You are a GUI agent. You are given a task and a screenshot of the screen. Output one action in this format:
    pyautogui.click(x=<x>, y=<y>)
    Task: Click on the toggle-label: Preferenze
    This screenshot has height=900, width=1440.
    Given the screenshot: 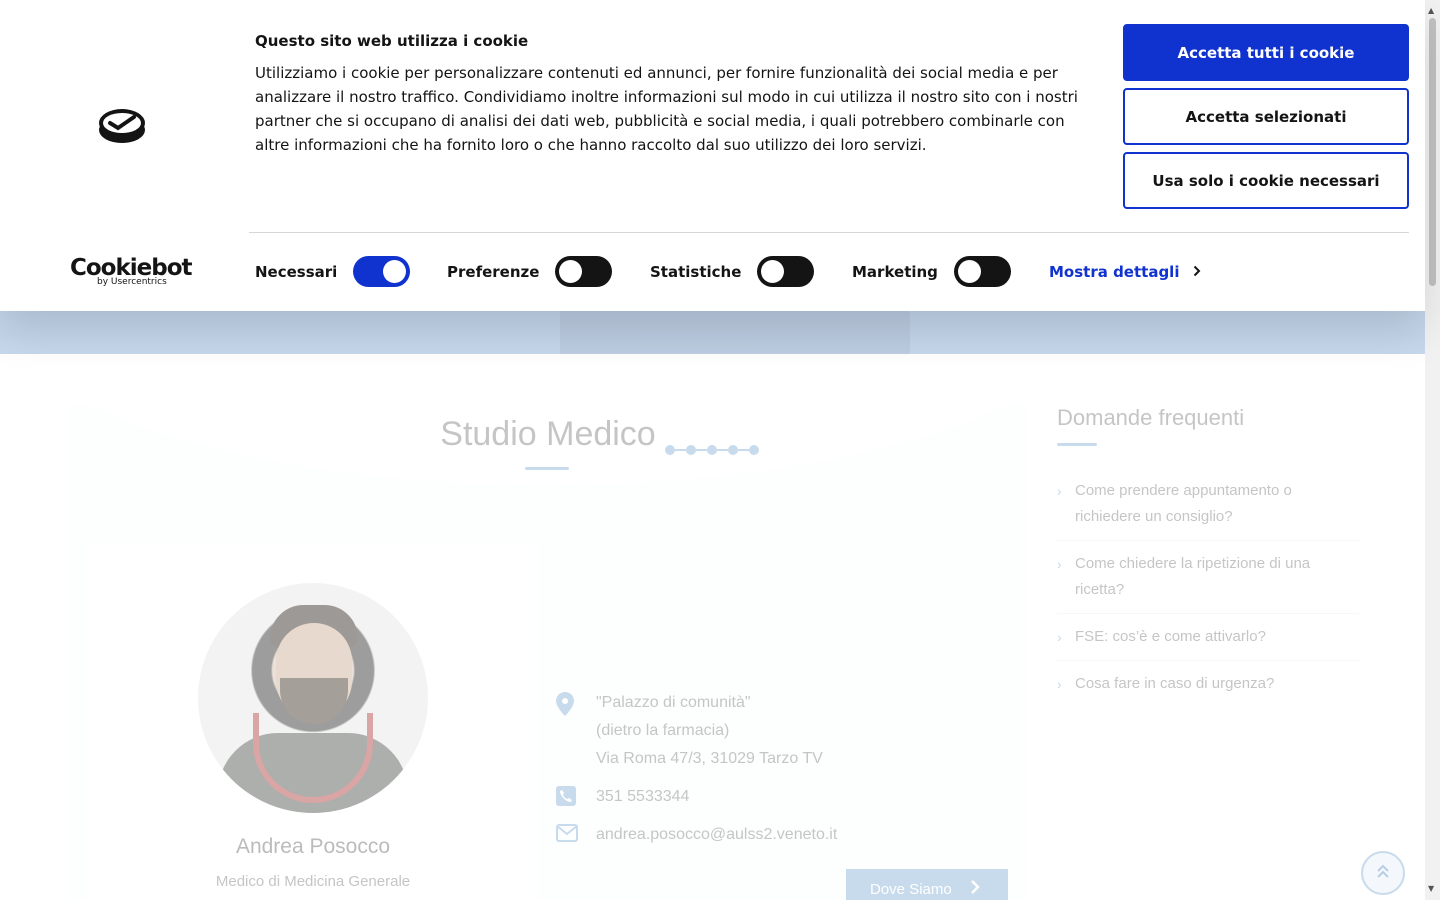 What is the action you would take?
    pyautogui.click(x=493, y=271)
    